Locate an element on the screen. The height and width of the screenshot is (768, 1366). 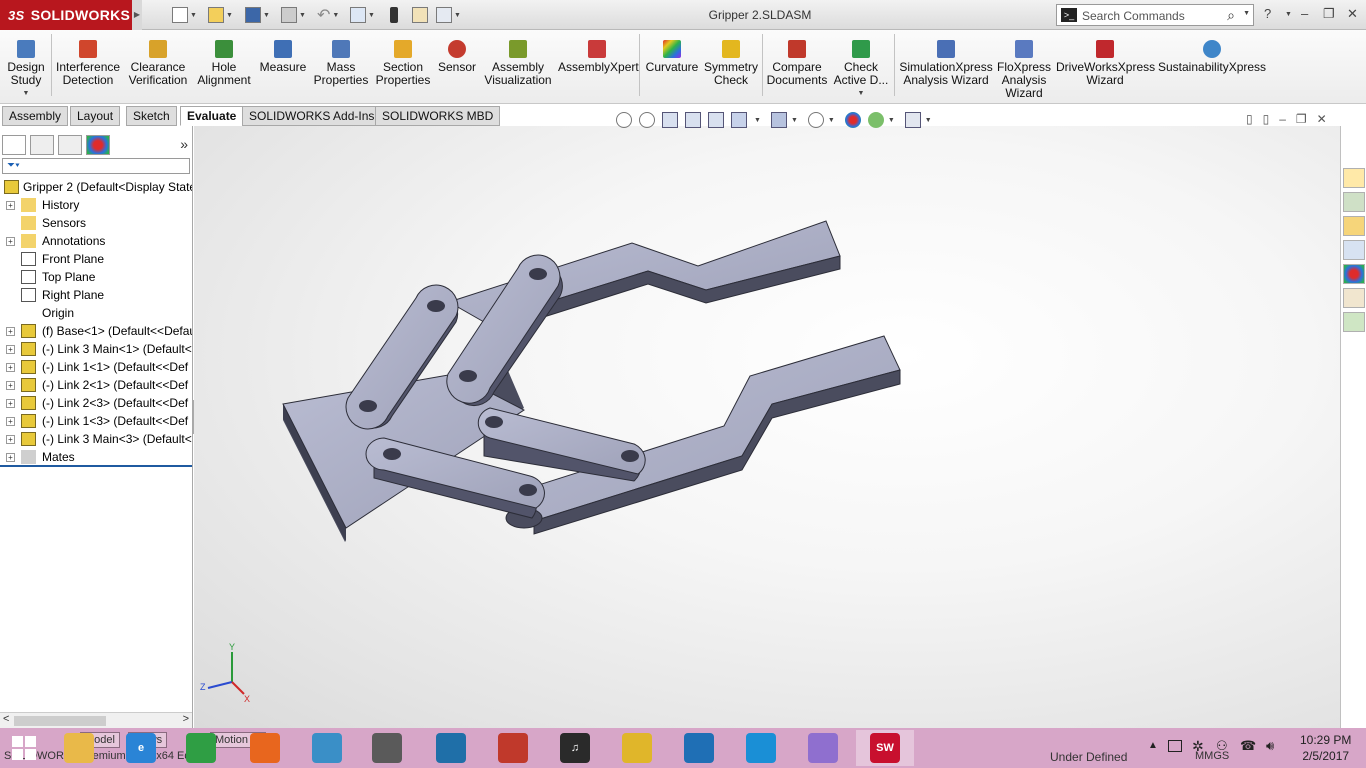
tab-solidworks-add-ins: SOLIDWORKS Add-Ins is located at coordinates (312, 116).